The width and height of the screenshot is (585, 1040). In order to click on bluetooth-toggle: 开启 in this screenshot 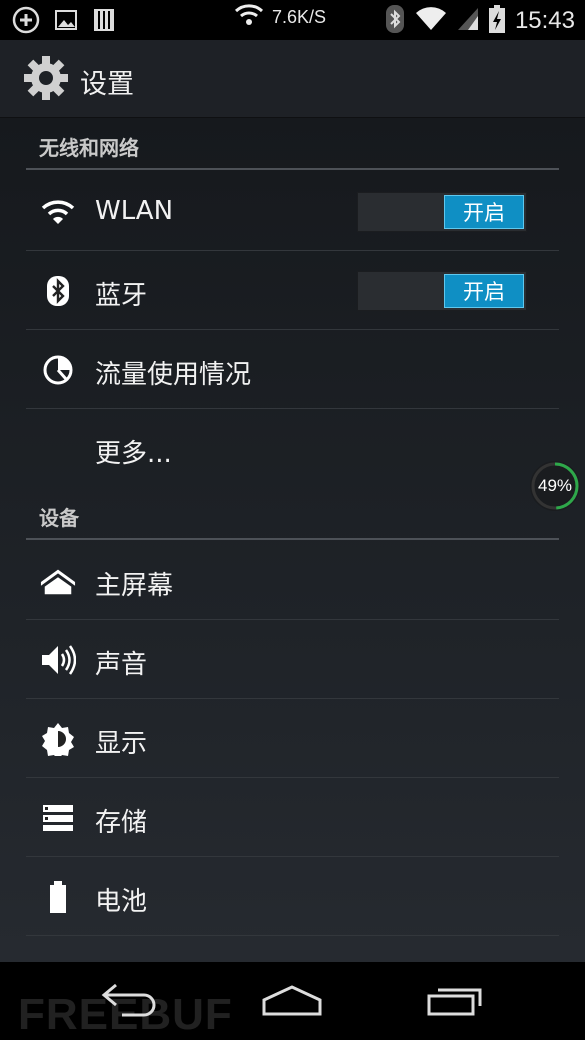, I will do `click(442, 291)`.